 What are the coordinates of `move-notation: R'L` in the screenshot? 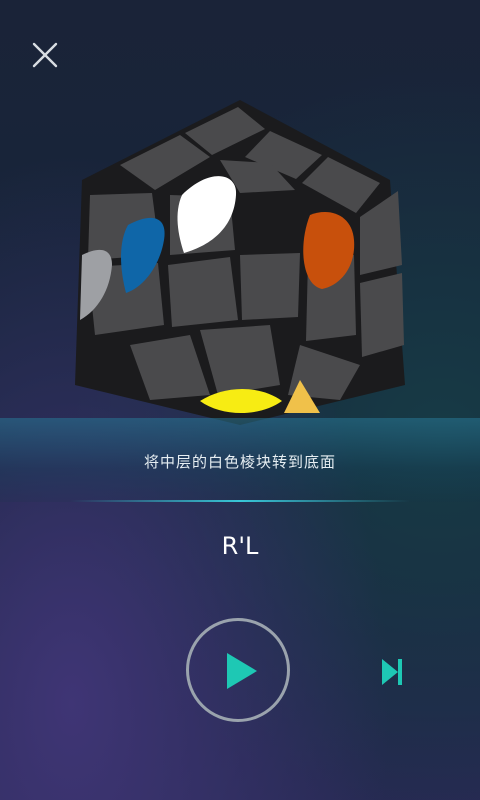 It's located at (240, 546).